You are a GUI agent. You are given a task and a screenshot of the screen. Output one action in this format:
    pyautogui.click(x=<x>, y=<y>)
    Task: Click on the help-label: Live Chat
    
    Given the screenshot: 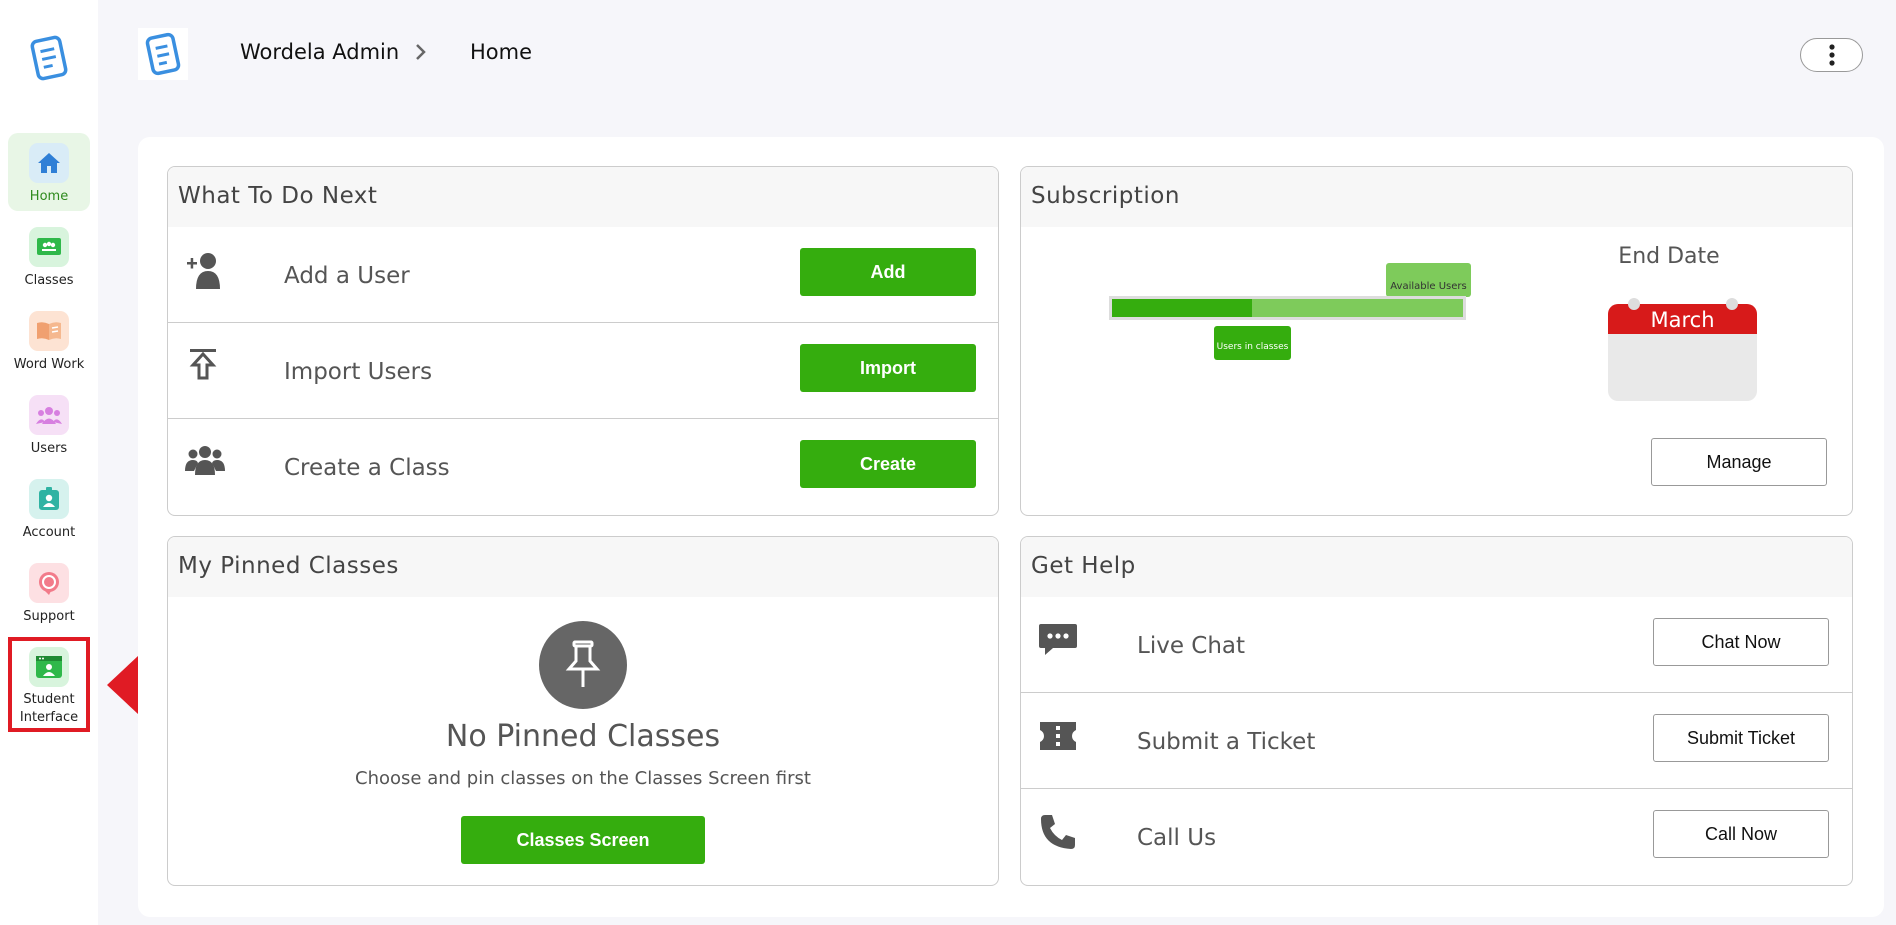 What is the action you would take?
    pyautogui.click(x=1191, y=646)
    